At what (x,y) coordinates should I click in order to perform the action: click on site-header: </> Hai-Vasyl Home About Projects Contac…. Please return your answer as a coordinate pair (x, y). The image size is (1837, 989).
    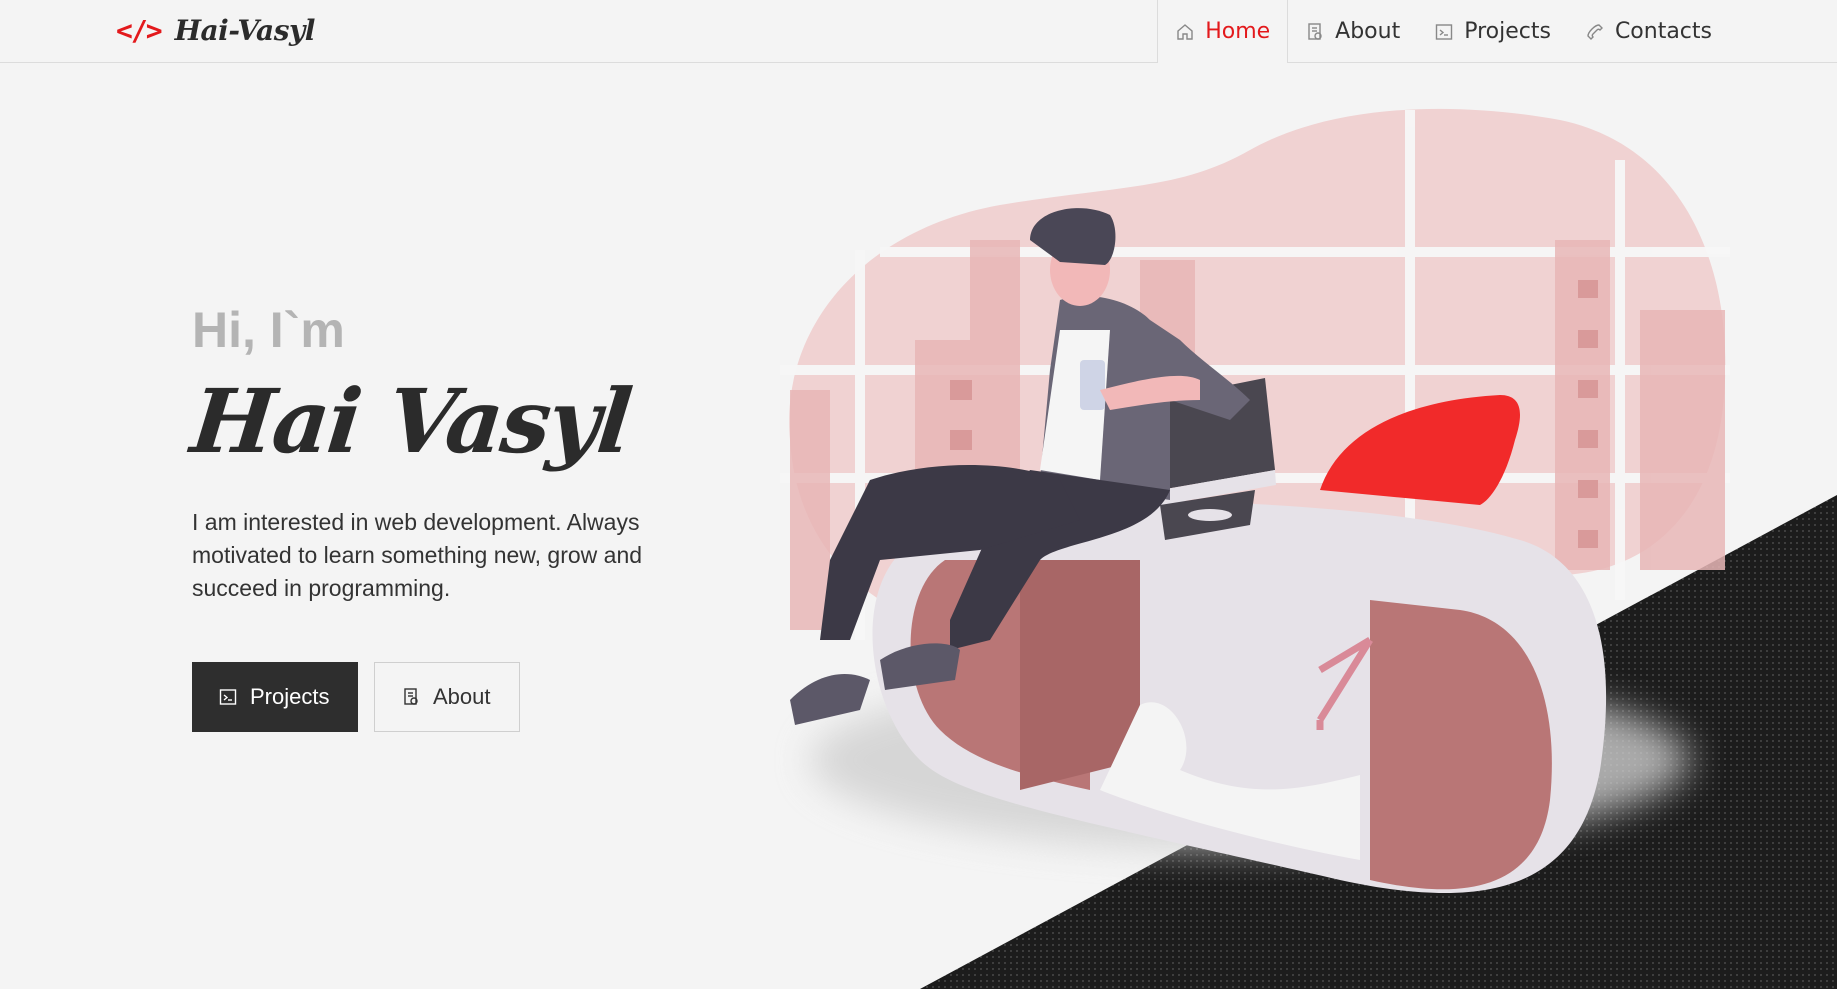
    Looking at the image, I should click on (918, 31).